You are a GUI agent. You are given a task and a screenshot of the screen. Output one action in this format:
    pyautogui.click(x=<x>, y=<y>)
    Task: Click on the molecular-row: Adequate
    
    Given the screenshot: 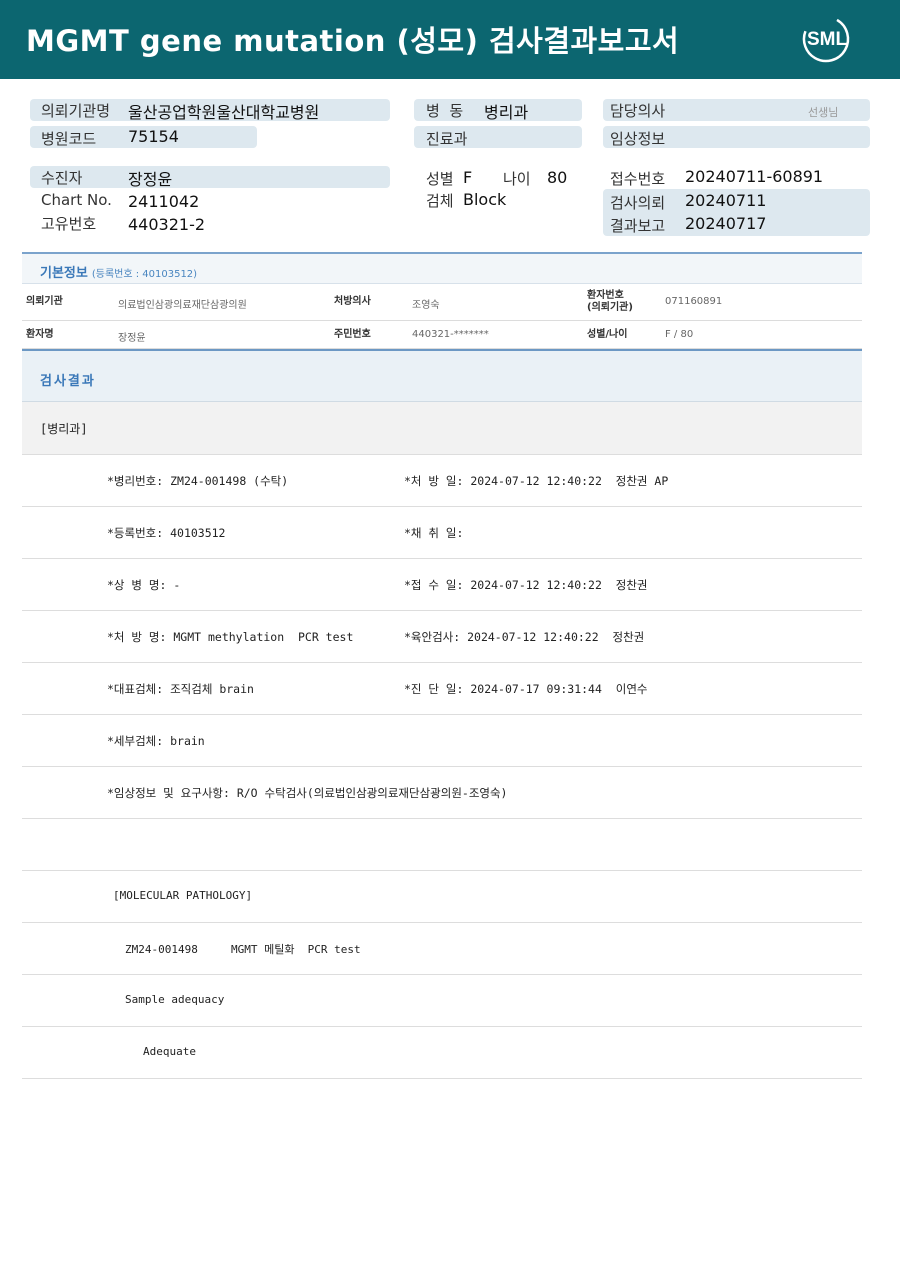 What is the action you would take?
    pyautogui.click(x=442, y=1053)
    